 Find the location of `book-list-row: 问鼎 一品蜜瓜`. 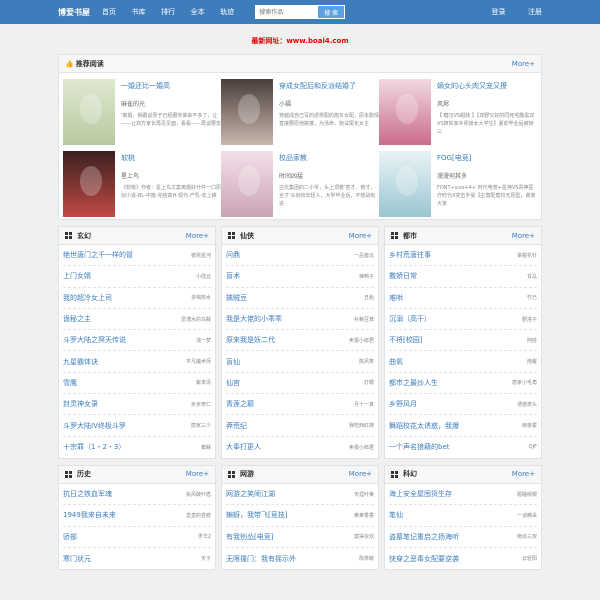

book-list-row: 问鼎 一品蜜瓜 is located at coordinates (300, 256).